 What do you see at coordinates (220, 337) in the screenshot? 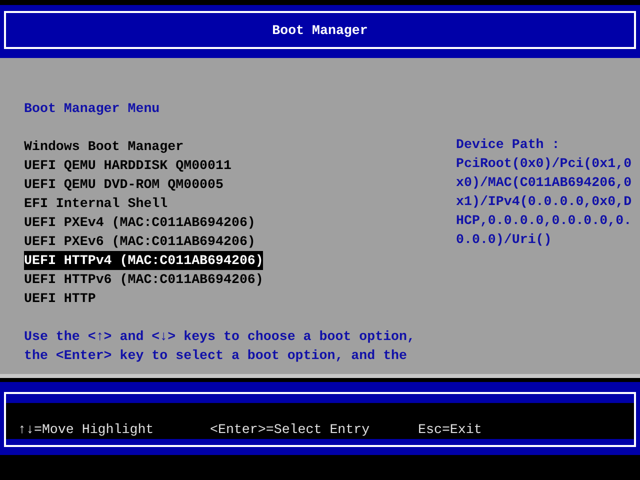
I see `help-text: Use the <↑> and <↓> keys to choose a boot option,` at bounding box center [220, 337].